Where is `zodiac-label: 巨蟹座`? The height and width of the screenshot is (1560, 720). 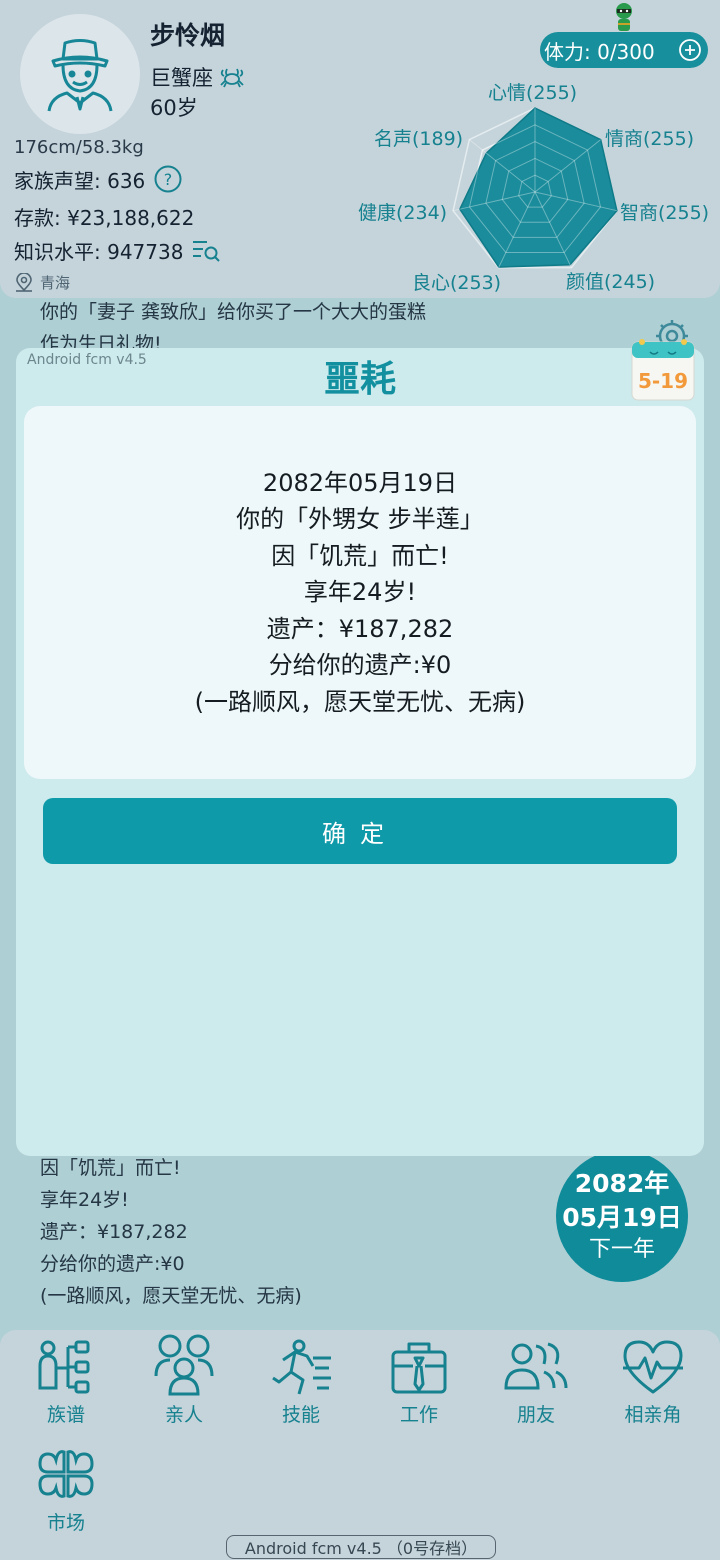
zodiac-label: 巨蟹座 is located at coordinates (181, 78).